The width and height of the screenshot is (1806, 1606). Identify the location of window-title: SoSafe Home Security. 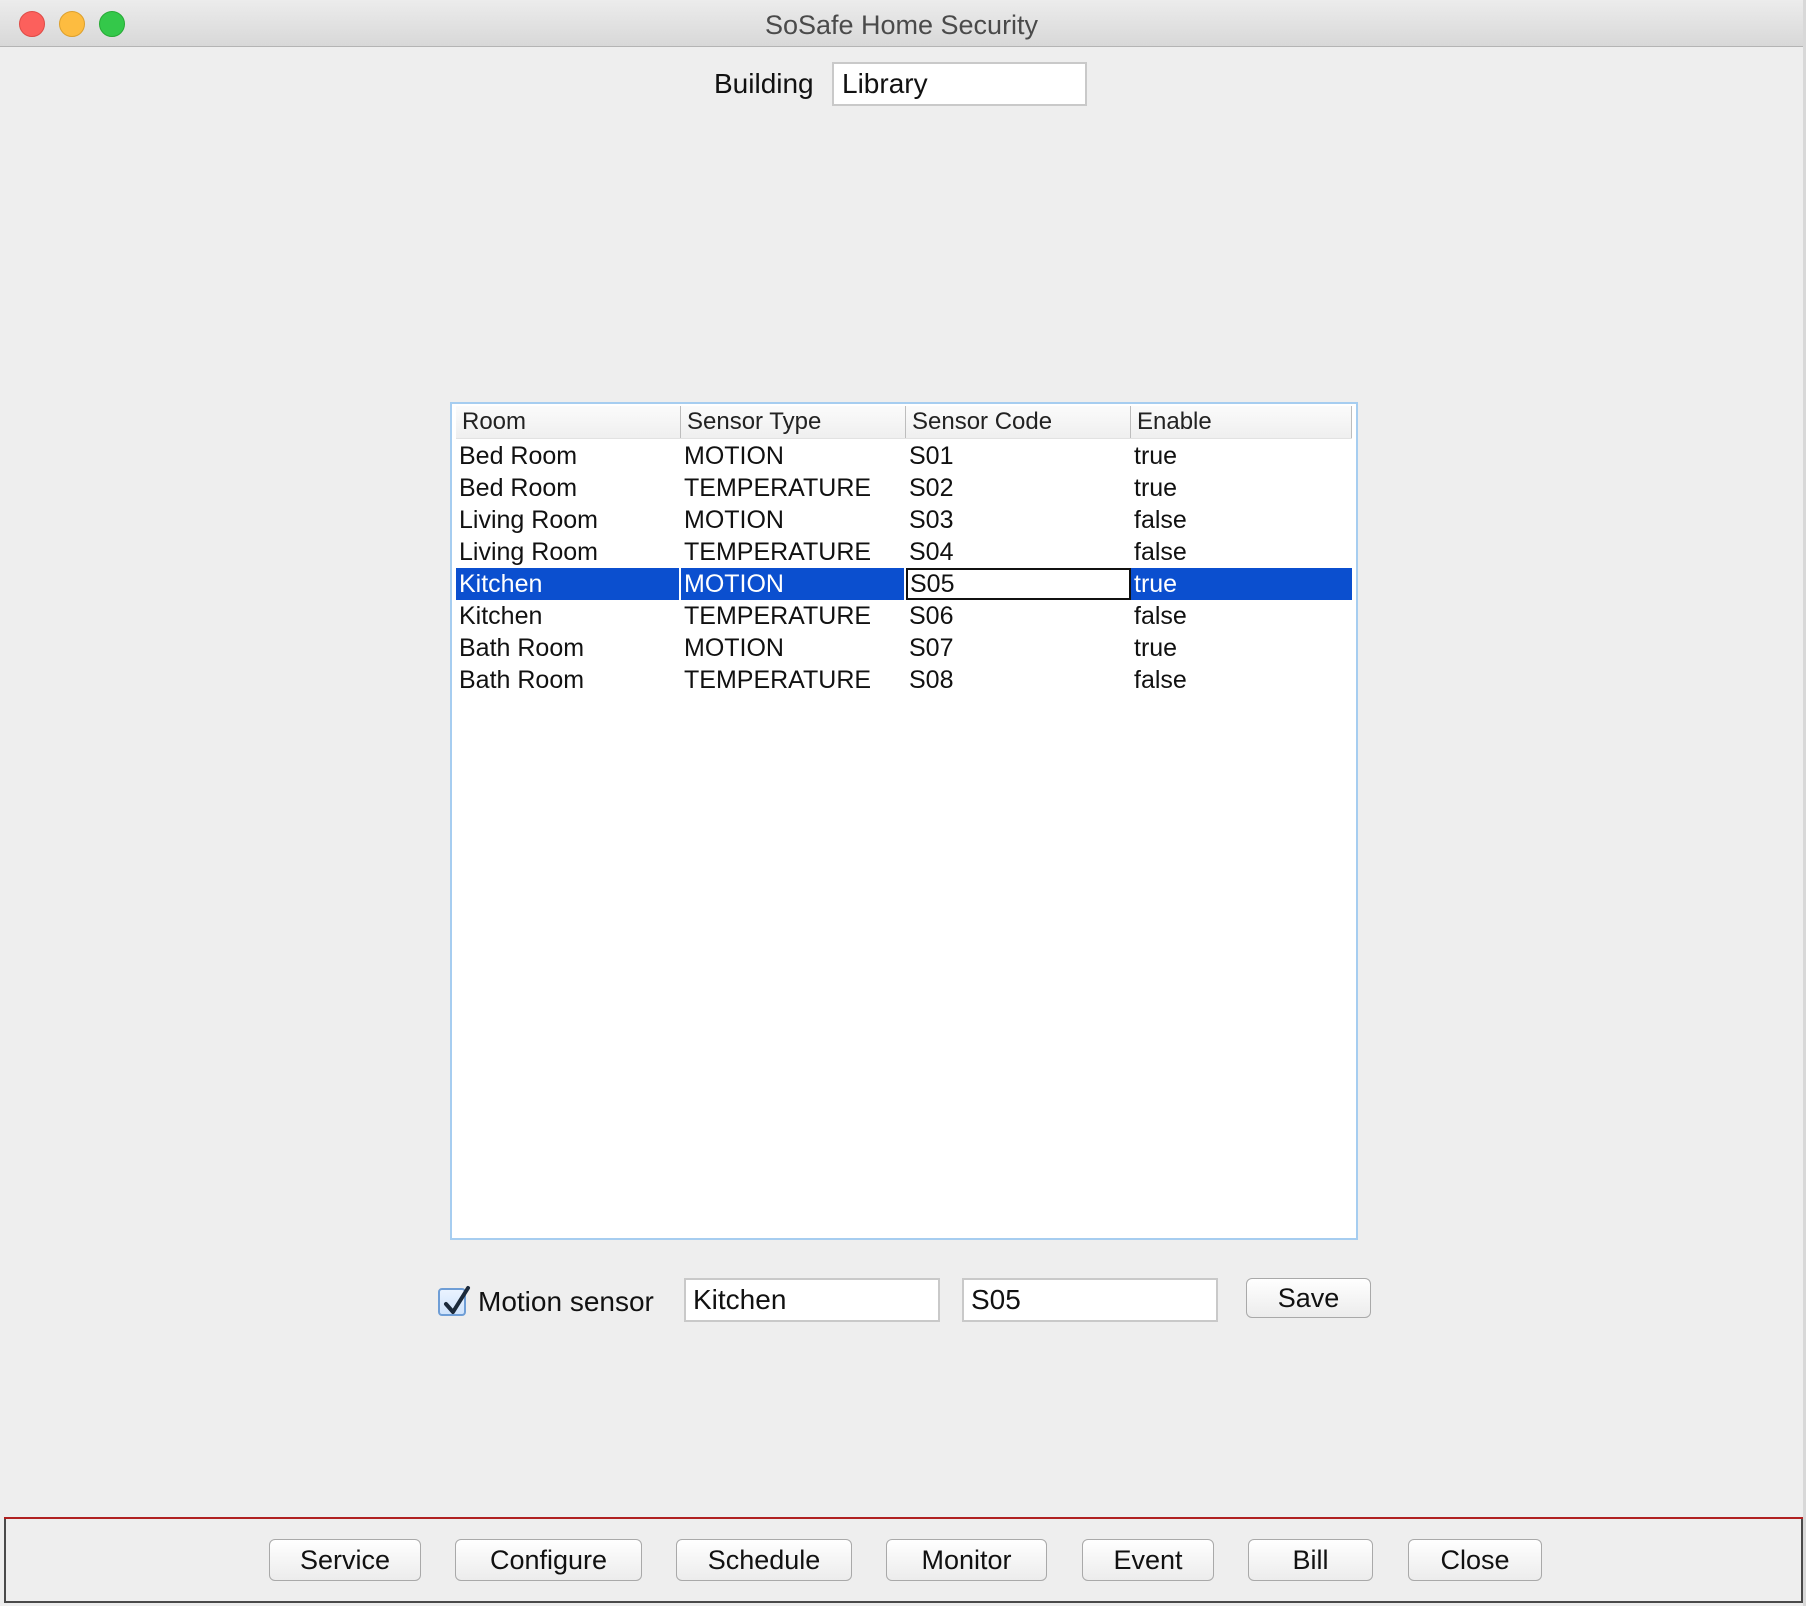
(901, 25).